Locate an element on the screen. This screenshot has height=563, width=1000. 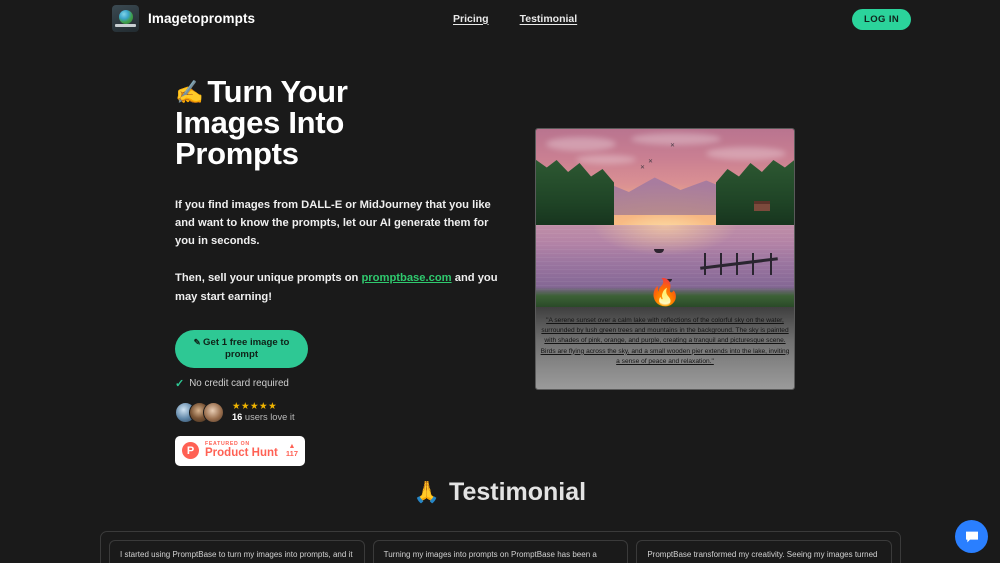
testimonial-heading-text: Testimonial is located at coordinates (518, 492).